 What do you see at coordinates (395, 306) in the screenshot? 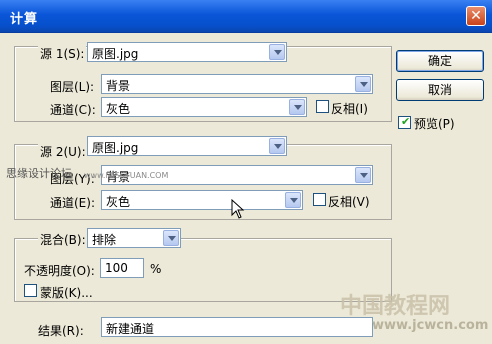
I see `logo-watermark: 中国教程网` at bounding box center [395, 306].